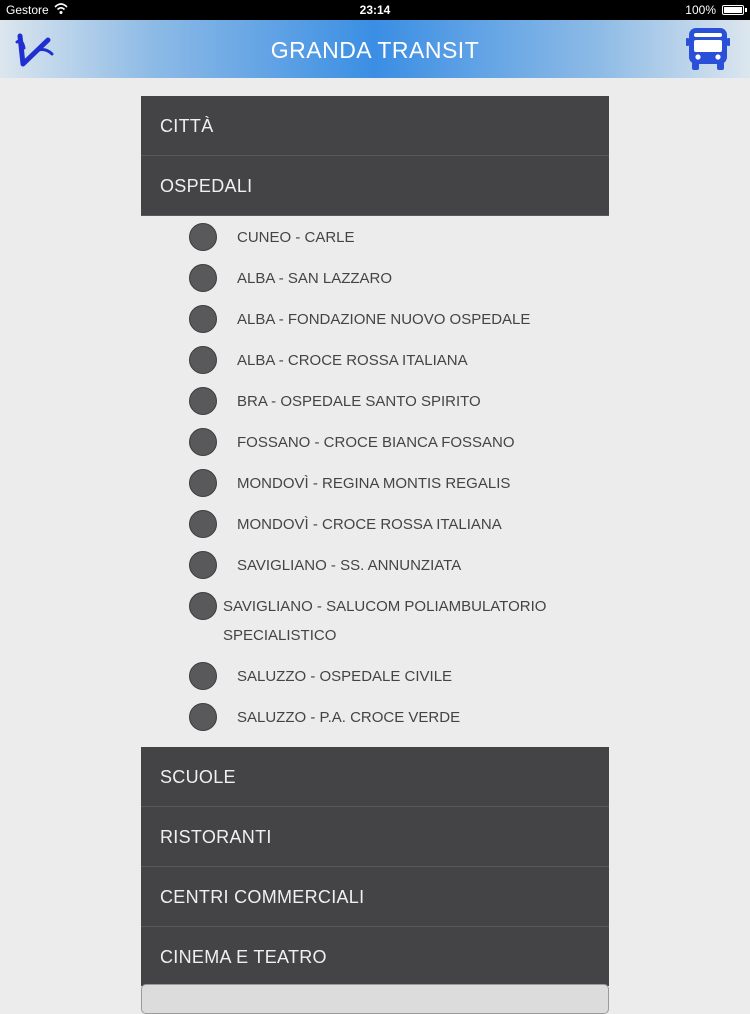  I want to click on category-ristoranti: RISTORANTI, so click(375, 837).